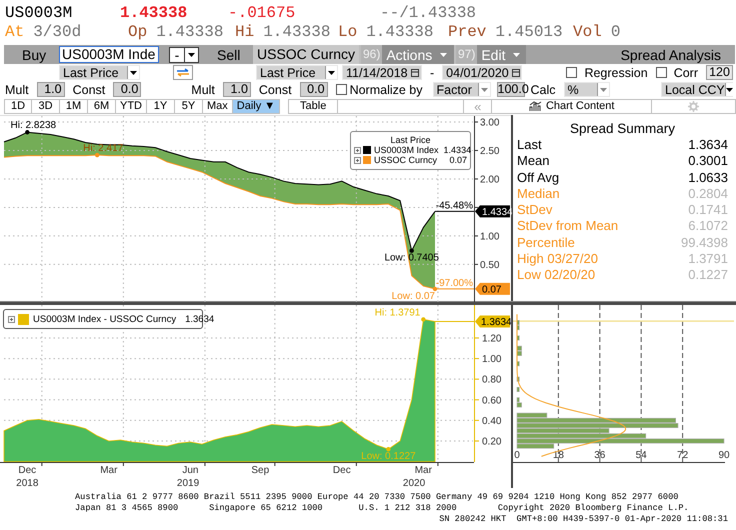 The width and height of the screenshot is (736, 530). I want to click on method-dropdown: Factor, so click(461, 89).